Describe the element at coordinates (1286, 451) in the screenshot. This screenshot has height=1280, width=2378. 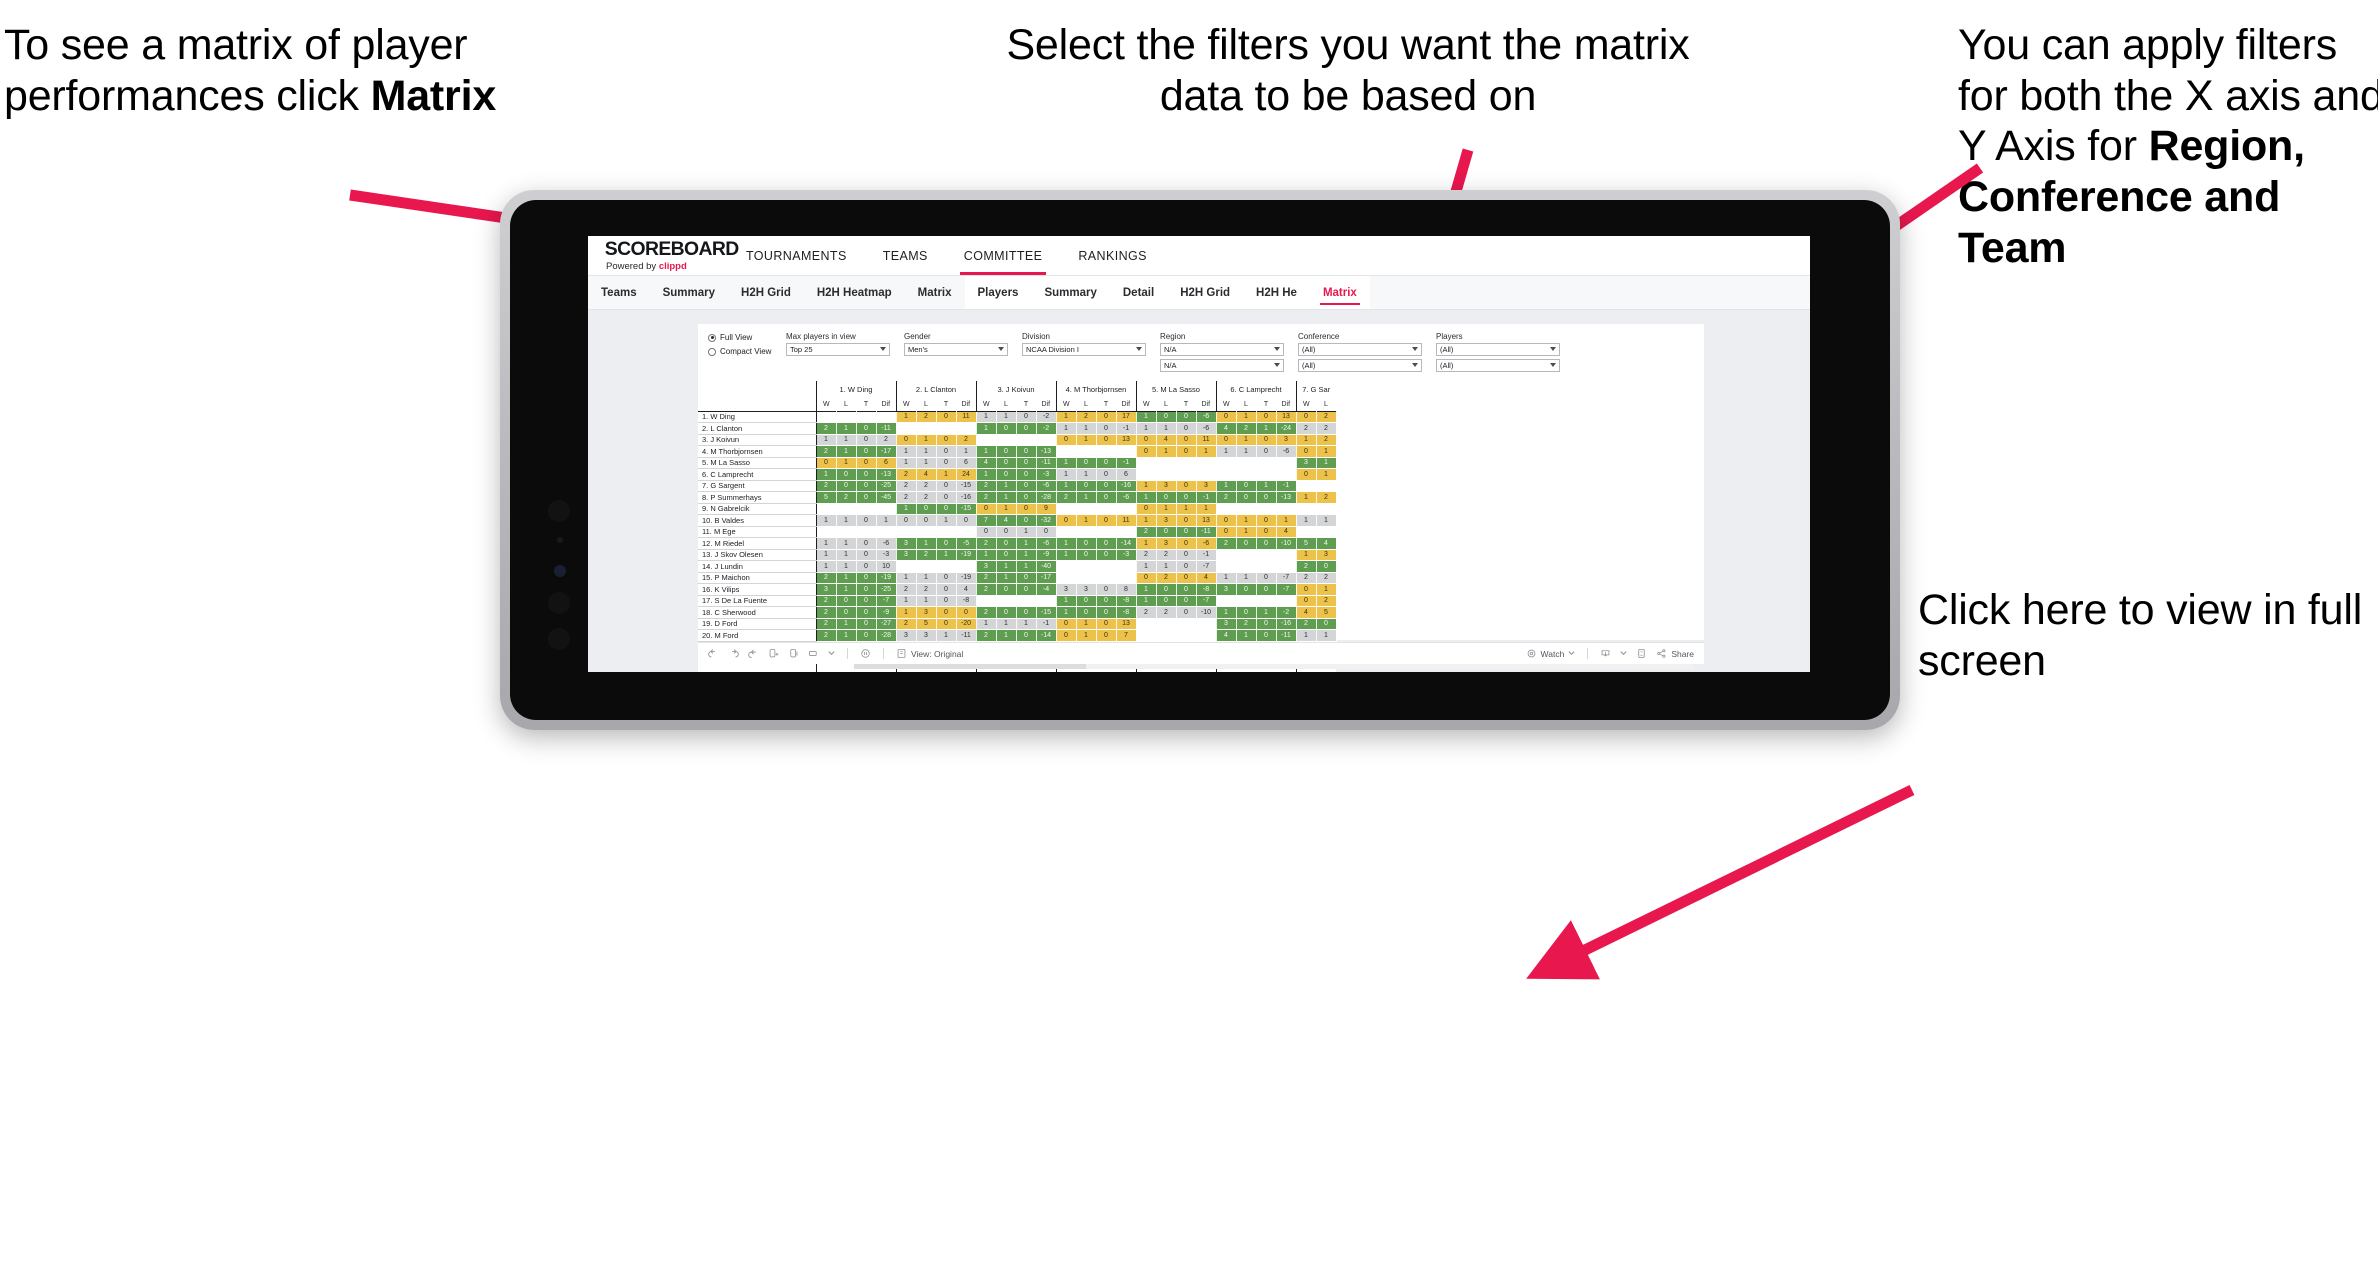
I see `matrix-cell: -6` at that location.